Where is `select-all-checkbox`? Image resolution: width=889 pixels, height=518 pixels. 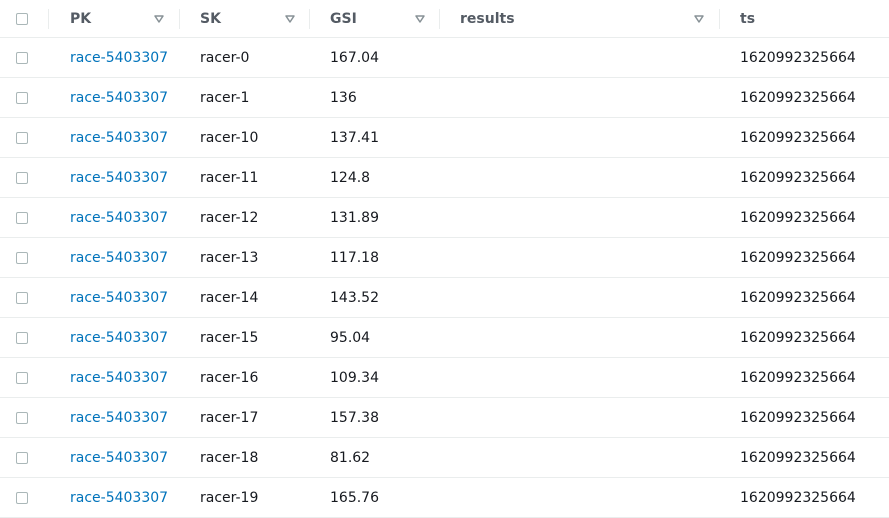 select-all-checkbox is located at coordinates (22, 18).